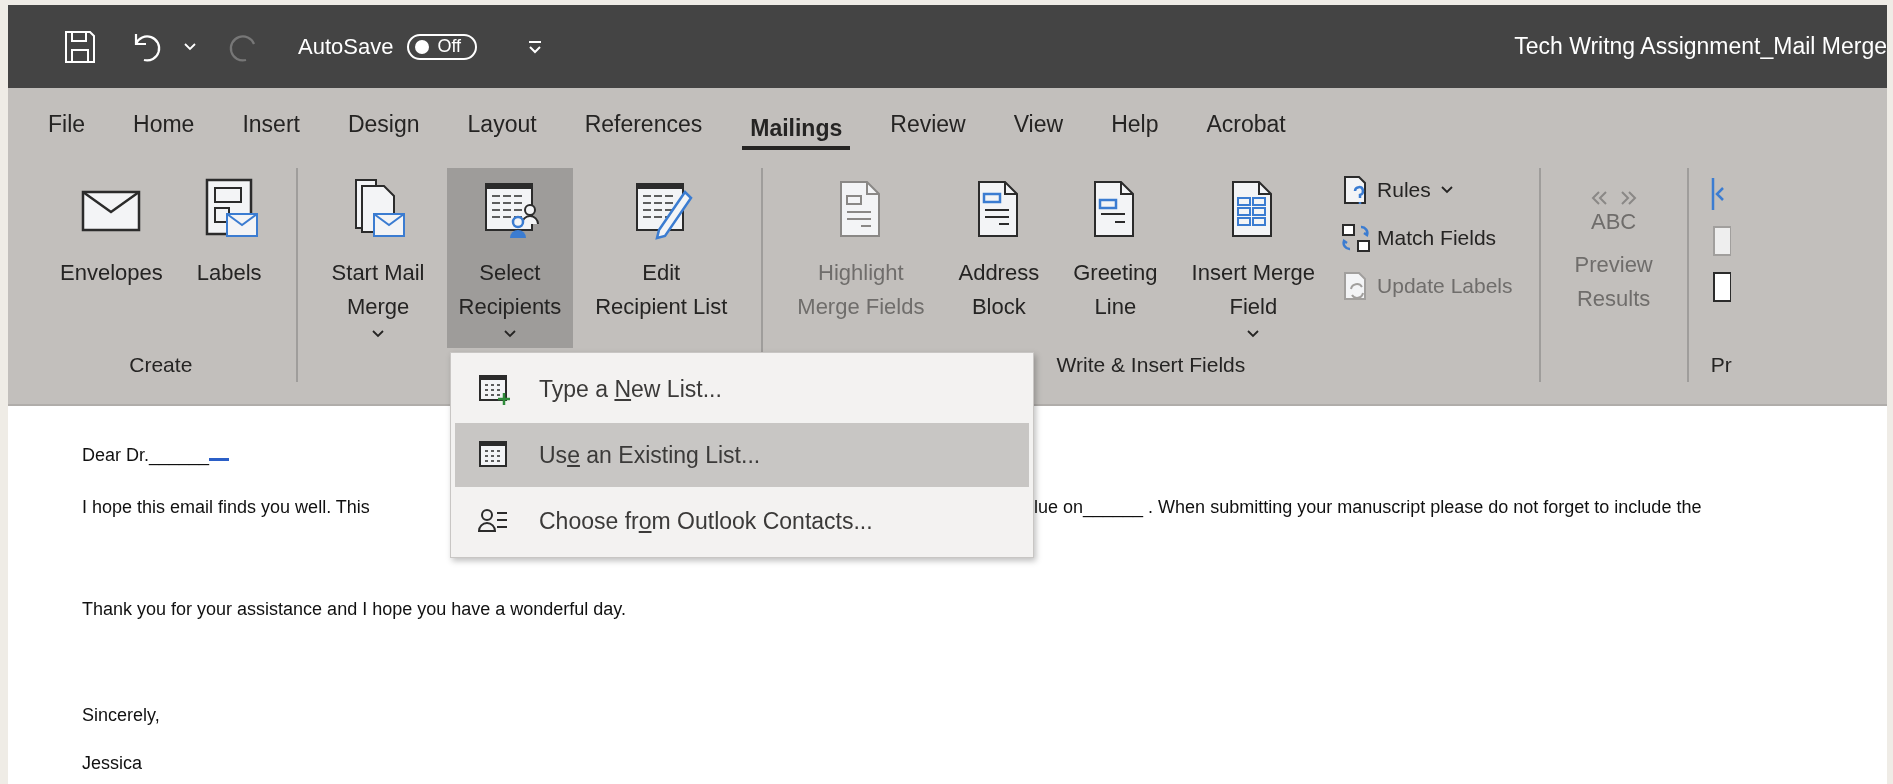  Describe the element at coordinates (796, 128) in the screenshot. I see `ribbon-tab: Mailings` at that location.